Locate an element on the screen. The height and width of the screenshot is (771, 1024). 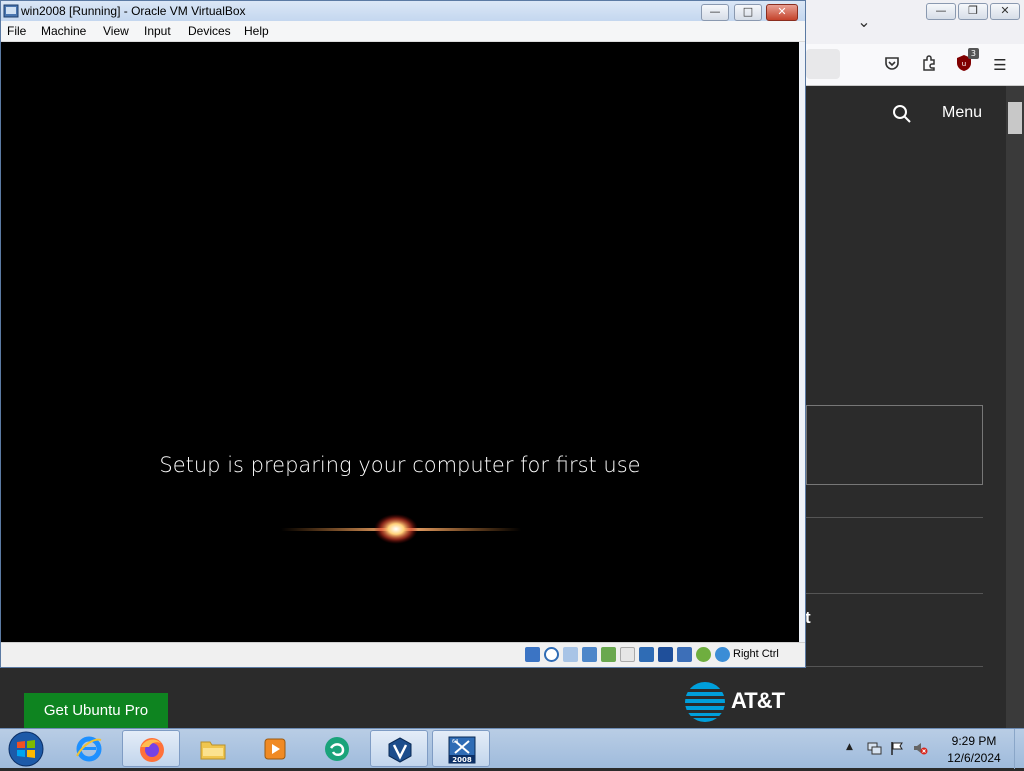
app-circle-icon is located at coordinates (337, 749).